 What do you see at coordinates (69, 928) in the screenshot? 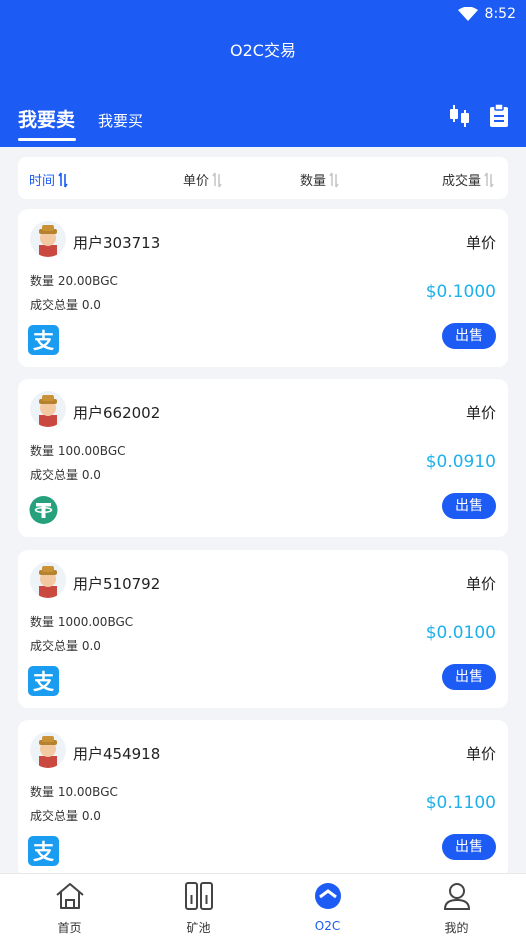
I see `nav-home-label: 首页` at bounding box center [69, 928].